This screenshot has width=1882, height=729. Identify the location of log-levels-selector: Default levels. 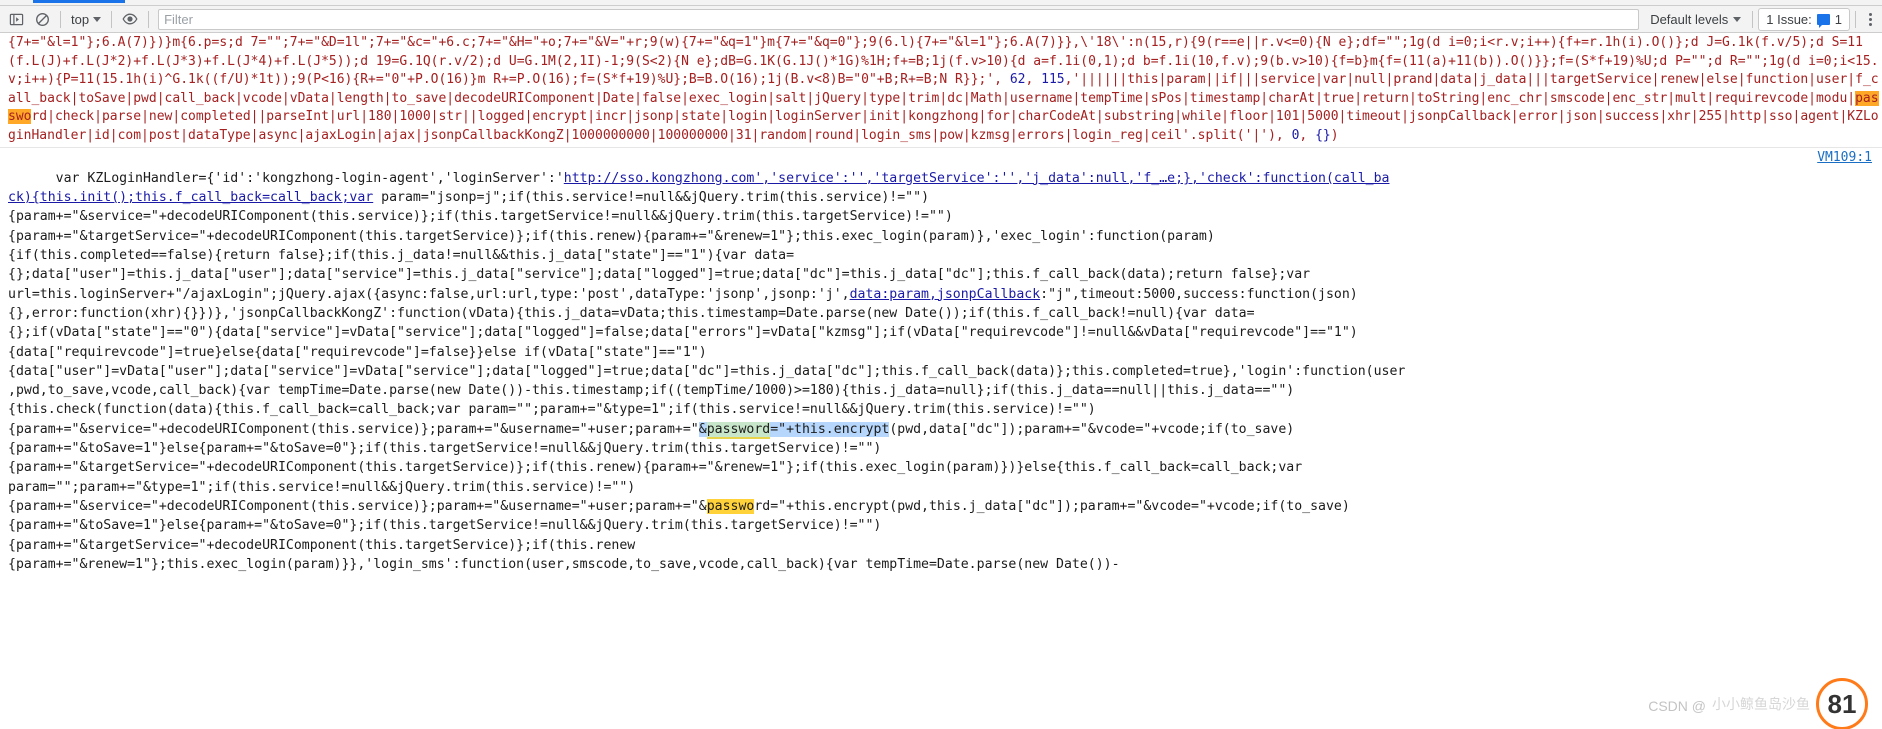
(1695, 19).